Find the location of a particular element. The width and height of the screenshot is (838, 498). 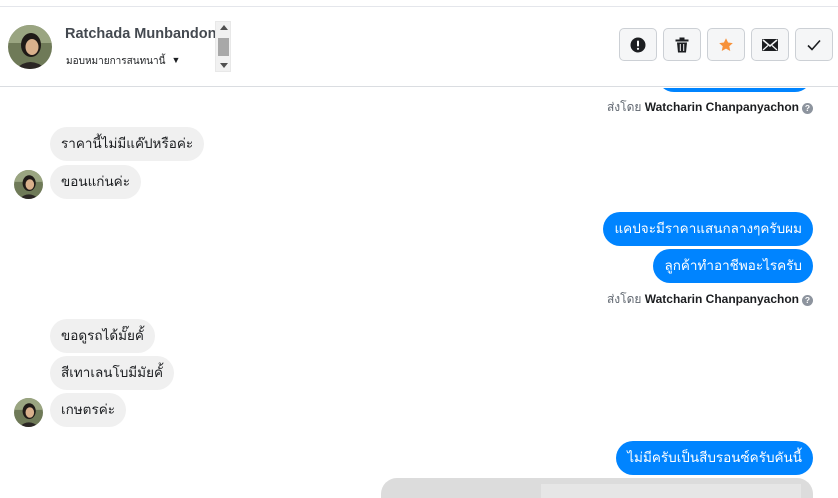

mark-spam-button is located at coordinates (638, 44).